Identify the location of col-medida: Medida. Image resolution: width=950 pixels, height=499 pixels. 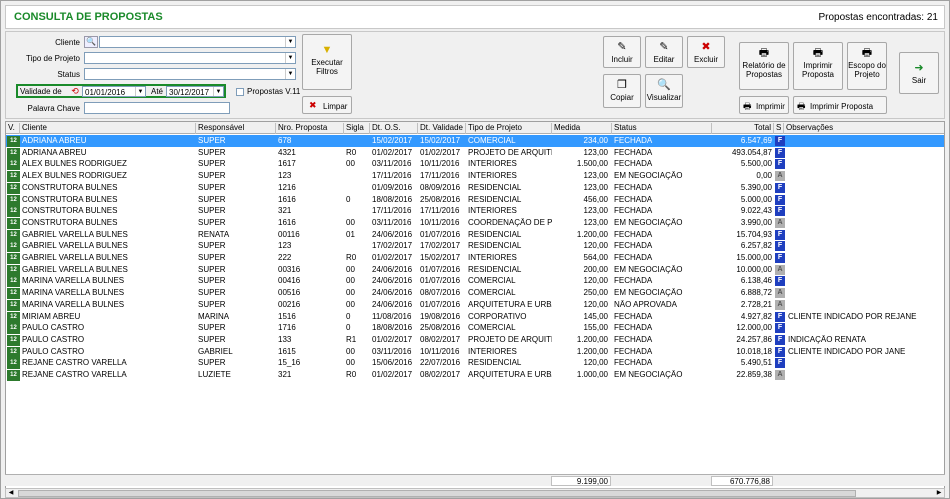
(582, 128).